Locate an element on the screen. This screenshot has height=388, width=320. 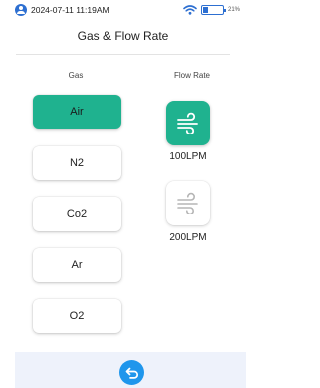
back-arrow-icon is located at coordinates (131, 373).